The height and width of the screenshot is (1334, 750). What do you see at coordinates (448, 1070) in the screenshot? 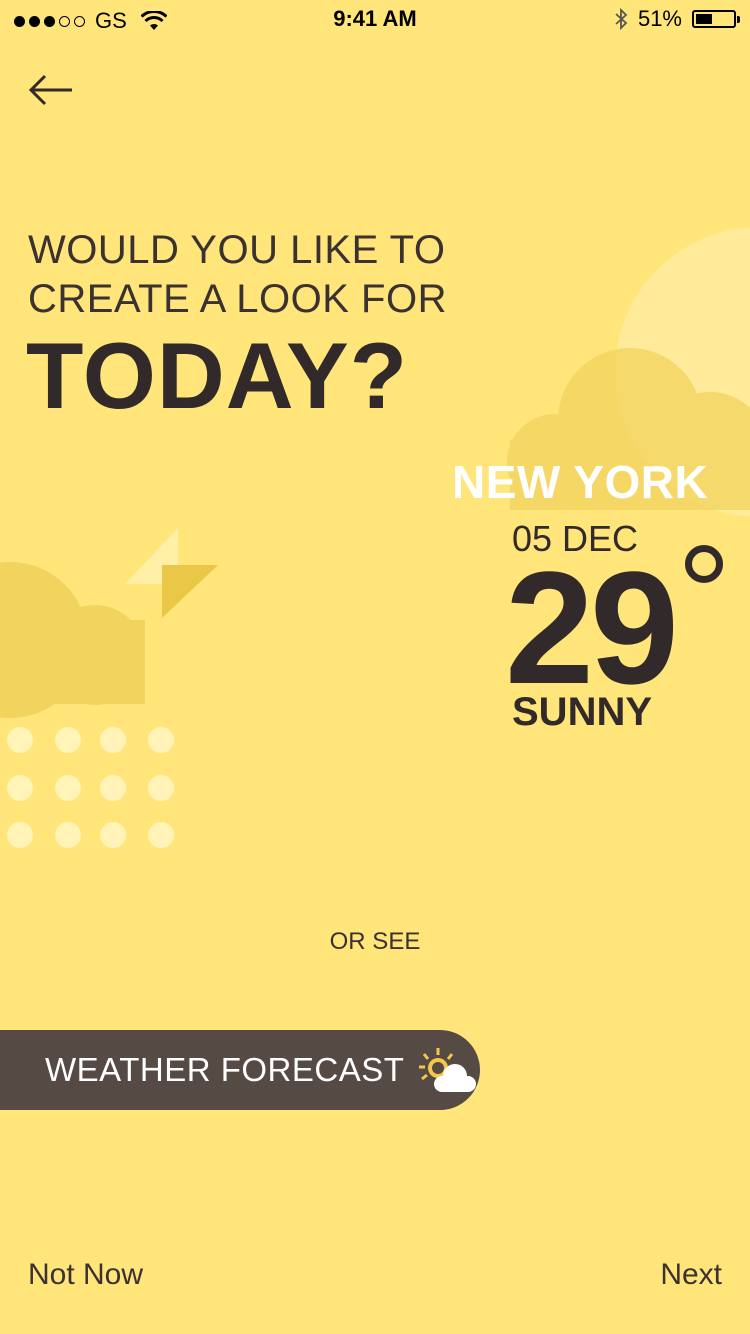
I see `sun-cloud-icon` at bounding box center [448, 1070].